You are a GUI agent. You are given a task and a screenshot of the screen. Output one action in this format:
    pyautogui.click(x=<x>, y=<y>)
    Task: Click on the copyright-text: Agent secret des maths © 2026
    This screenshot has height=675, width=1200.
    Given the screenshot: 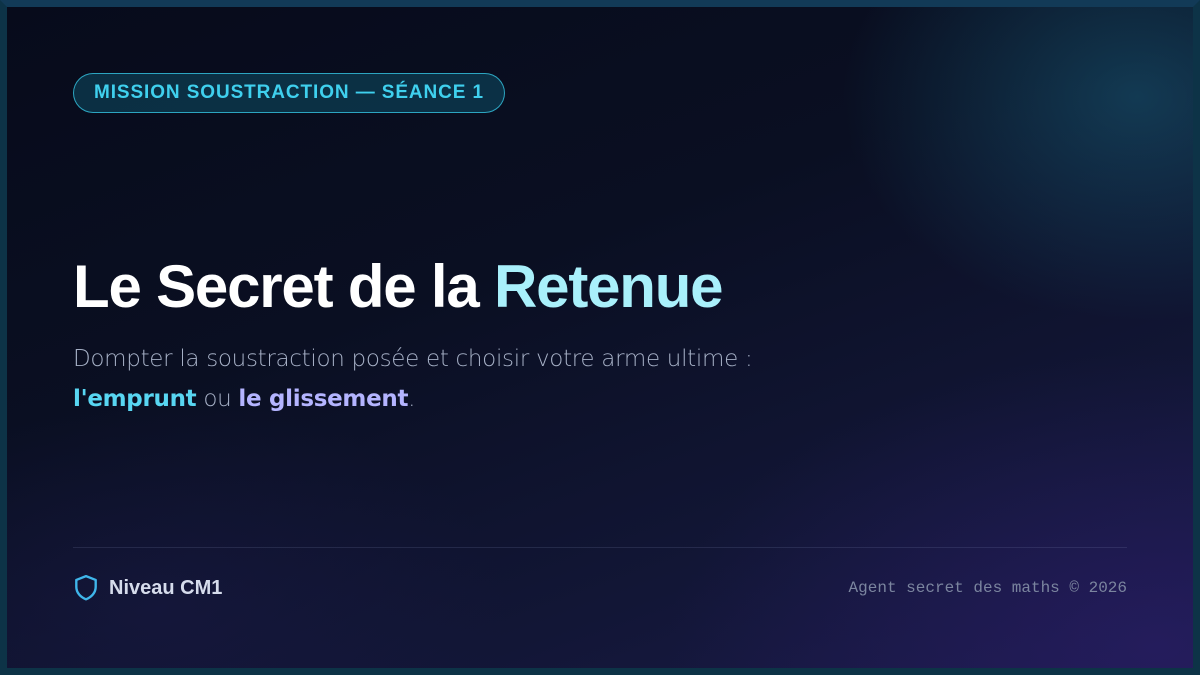 What is the action you would take?
    pyautogui.click(x=988, y=588)
    